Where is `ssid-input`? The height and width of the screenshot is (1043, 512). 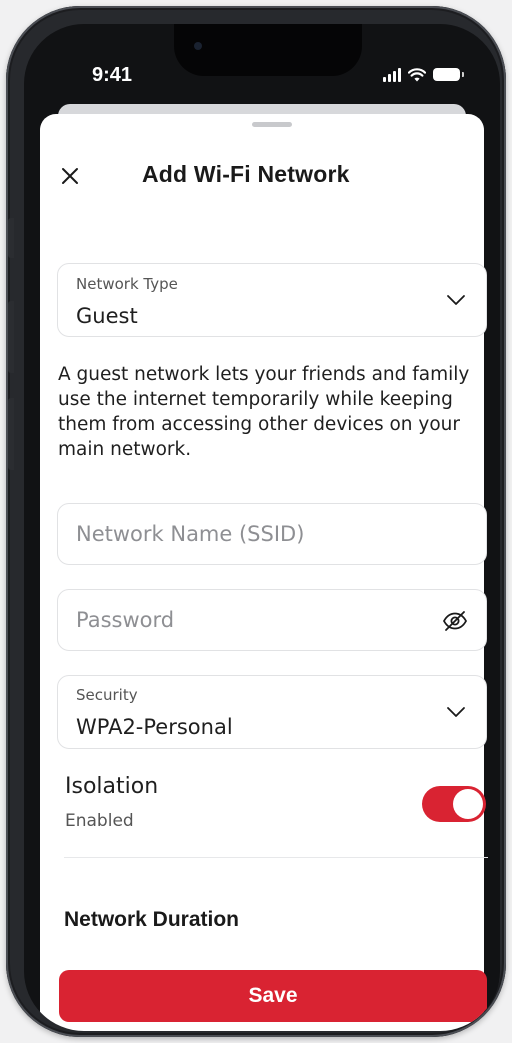 ssid-input is located at coordinates (256, 534).